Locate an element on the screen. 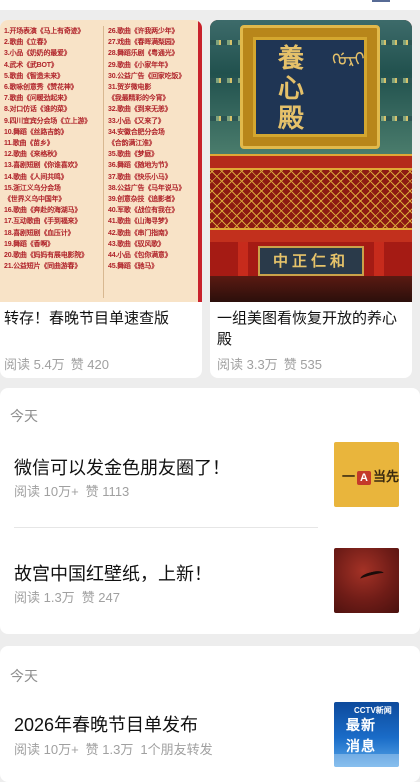 This screenshot has width=420, height=782. program-list-item: 20.歌曲《妈妈有展电影院》 is located at coordinates (46, 256).